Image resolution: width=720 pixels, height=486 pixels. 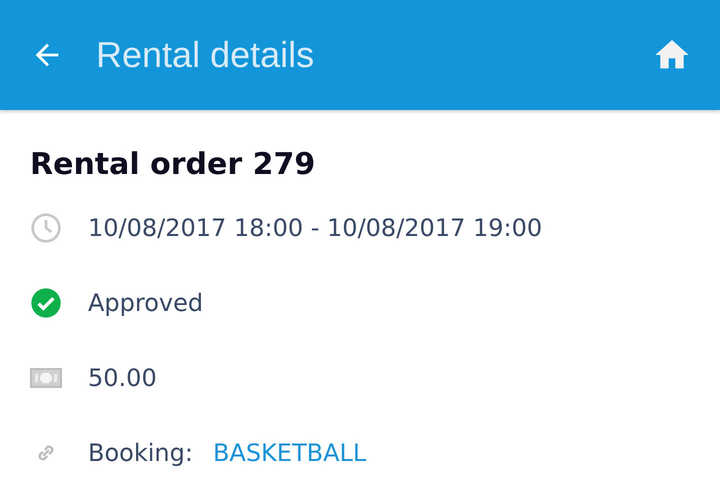 I want to click on banknote-icon, so click(x=46, y=378).